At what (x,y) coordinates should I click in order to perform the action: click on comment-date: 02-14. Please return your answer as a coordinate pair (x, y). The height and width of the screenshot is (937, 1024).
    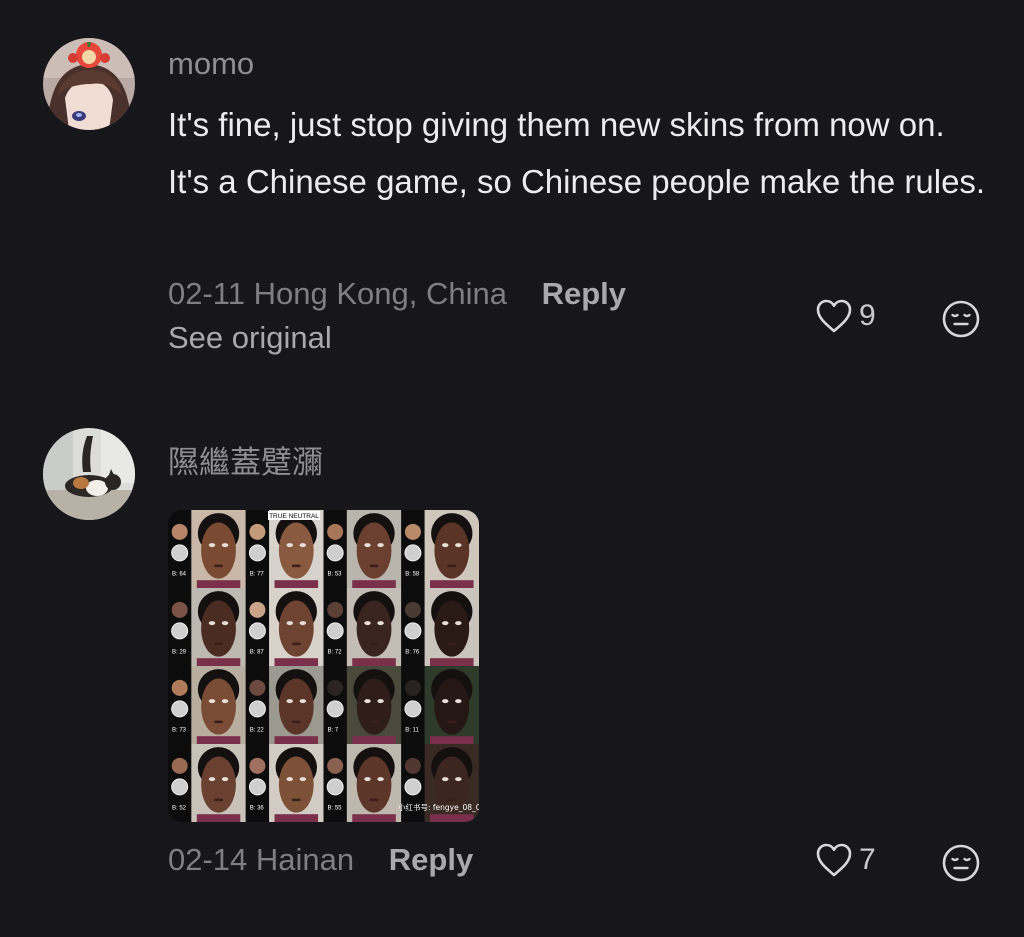
    Looking at the image, I should click on (208, 859).